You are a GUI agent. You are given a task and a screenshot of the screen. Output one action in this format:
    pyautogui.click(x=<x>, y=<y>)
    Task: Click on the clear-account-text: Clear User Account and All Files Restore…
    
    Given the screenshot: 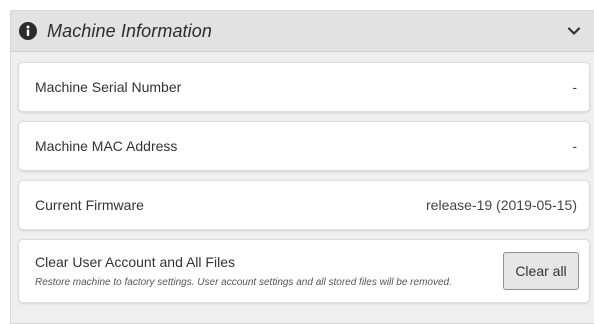 What is the action you would take?
    pyautogui.click(x=260, y=271)
    